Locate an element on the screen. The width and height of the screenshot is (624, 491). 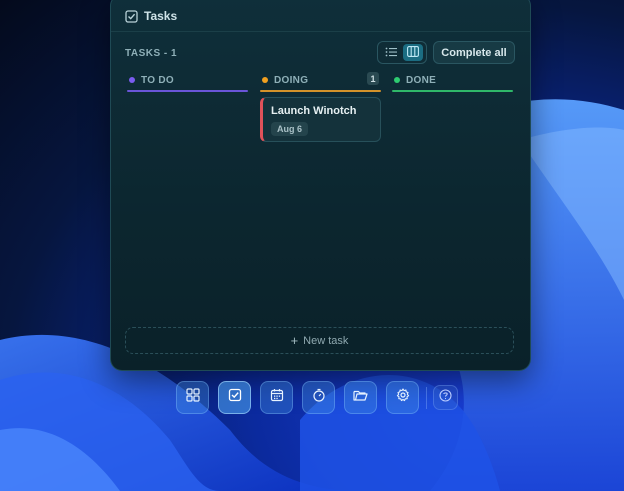
board-view-icon is located at coordinates (413, 53).